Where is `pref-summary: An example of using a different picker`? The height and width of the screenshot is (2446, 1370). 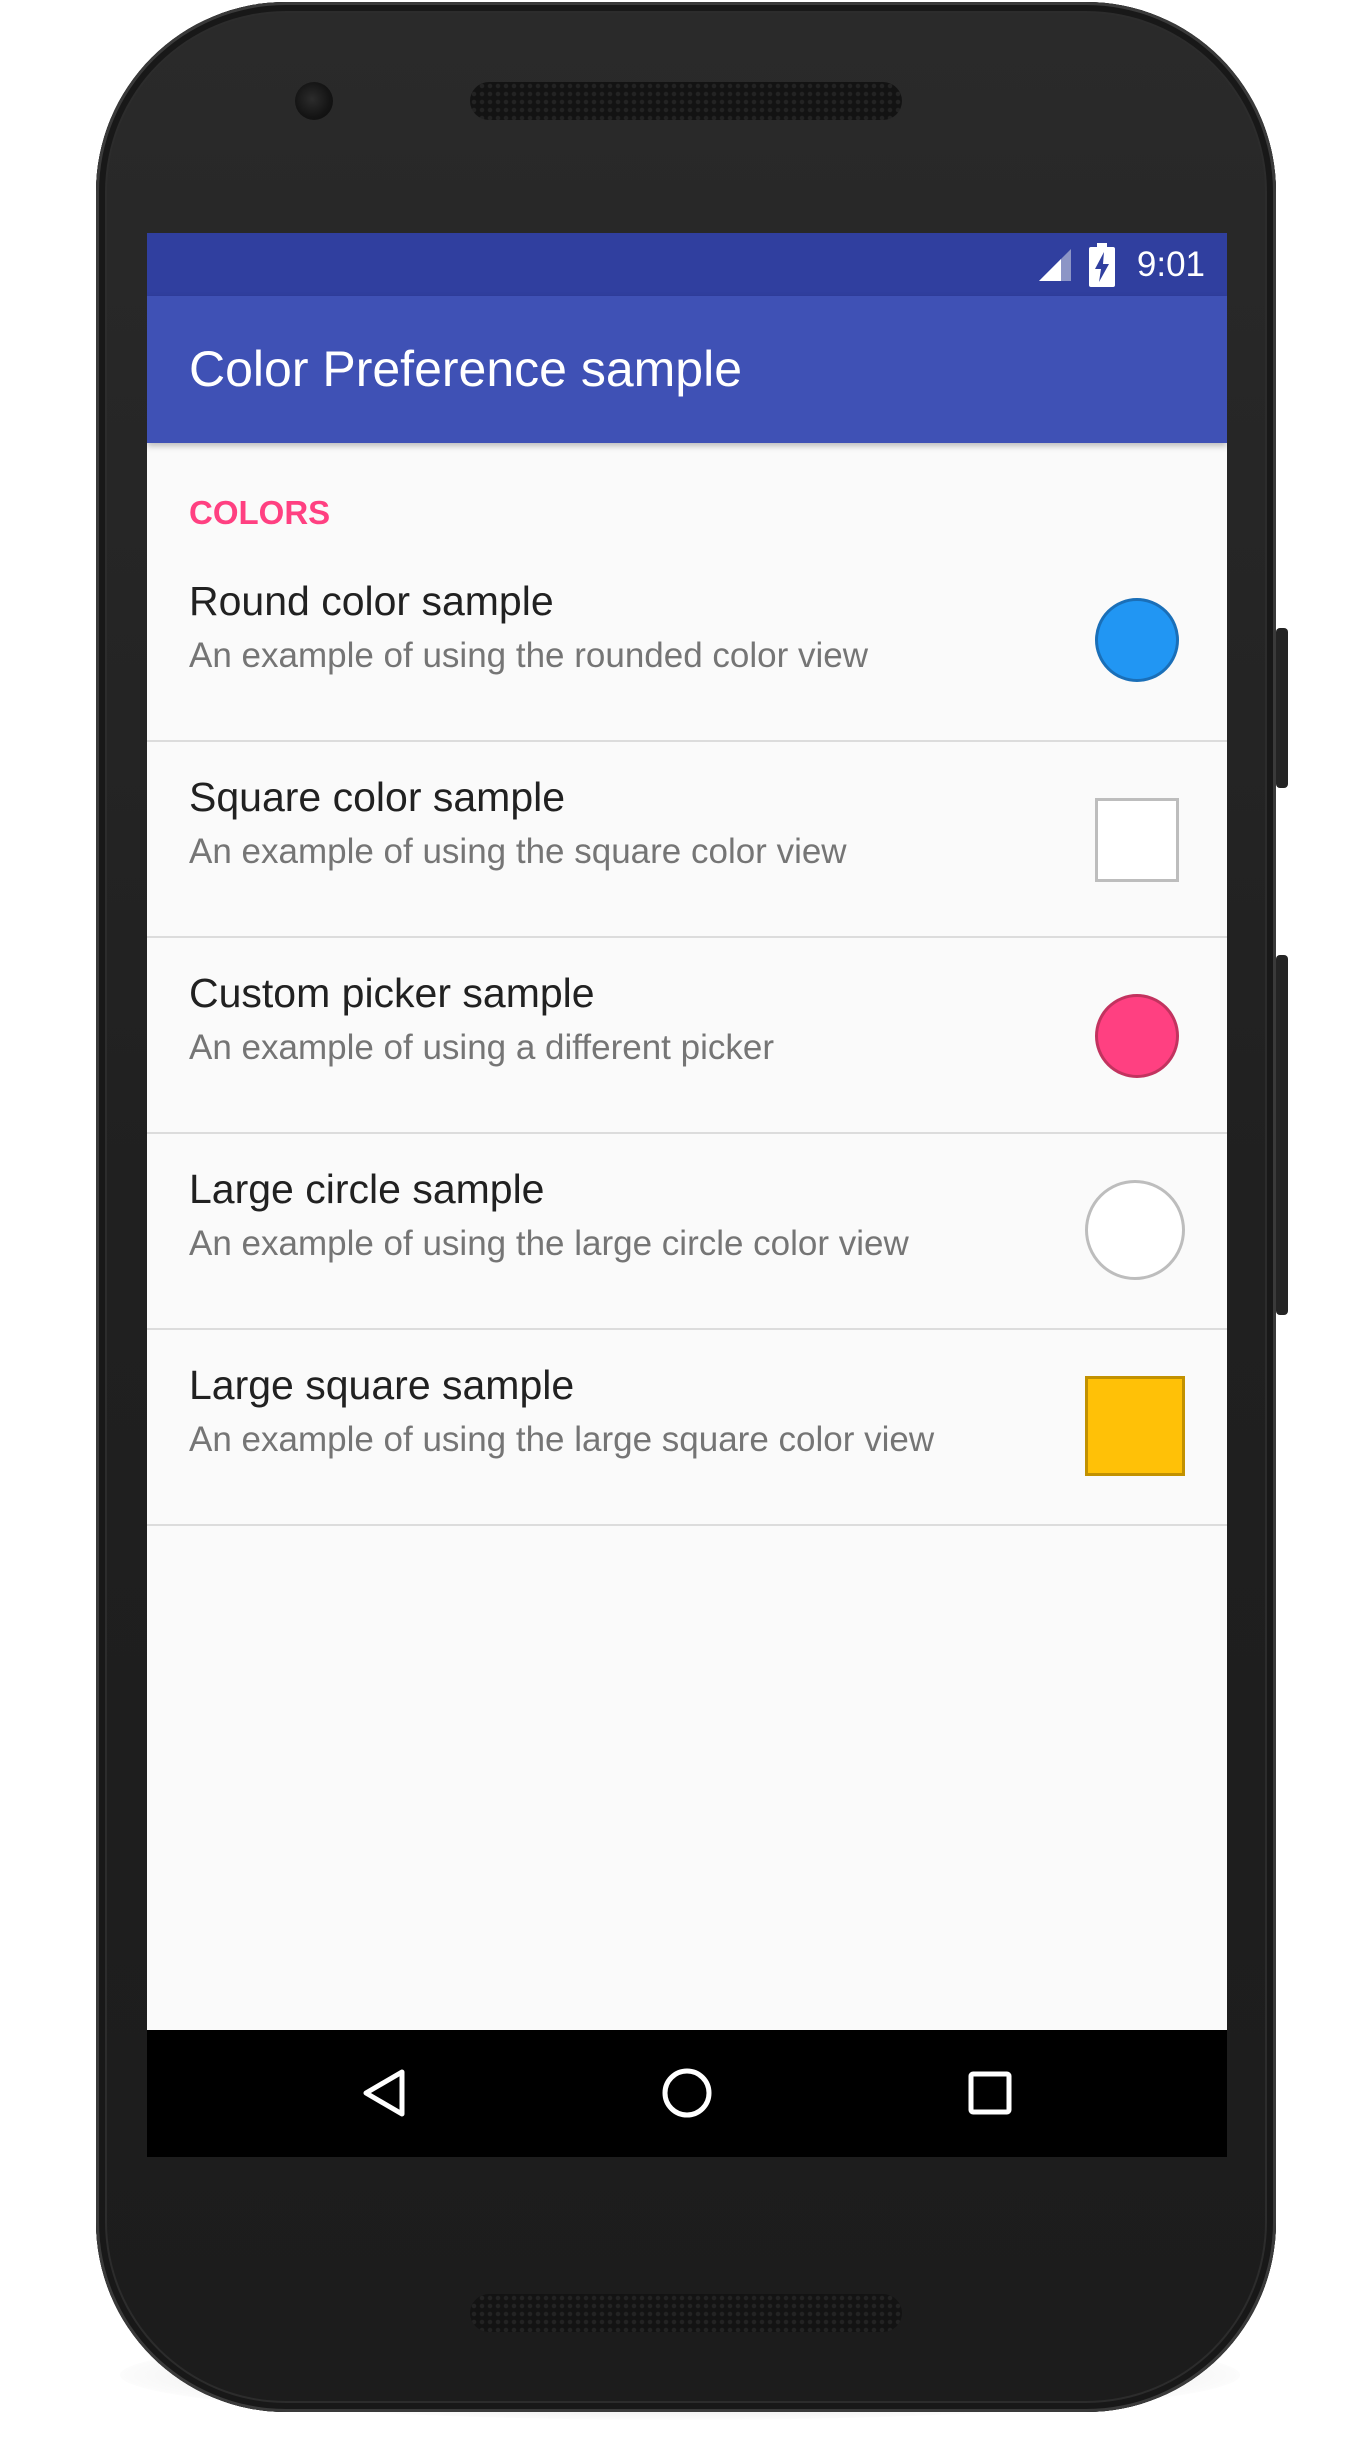 pref-summary: An example of using a different picker is located at coordinates (481, 1047).